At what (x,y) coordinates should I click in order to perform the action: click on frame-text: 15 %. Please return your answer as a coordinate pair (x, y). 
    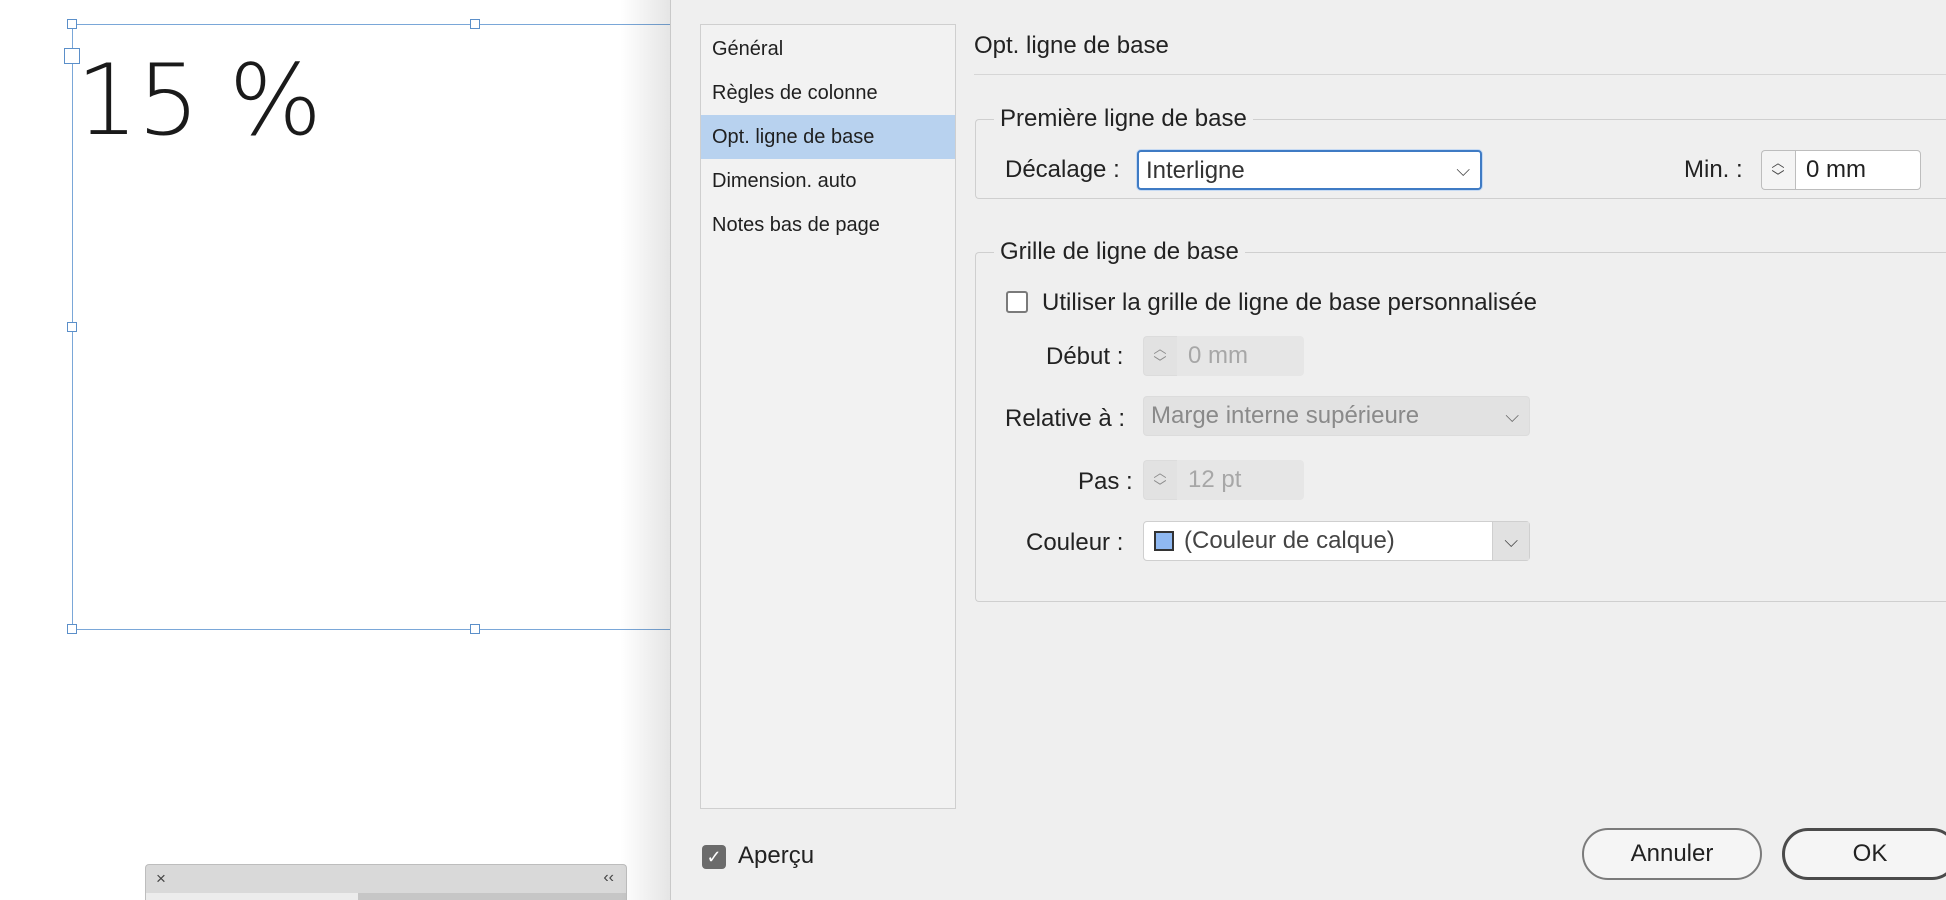
    Looking at the image, I should click on (199, 101).